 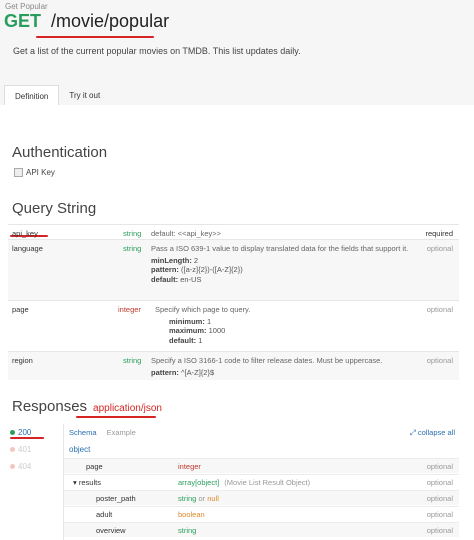 What do you see at coordinates (106, 432) in the screenshot?
I see `schema-tab-bar: Schema Example` at bounding box center [106, 432].